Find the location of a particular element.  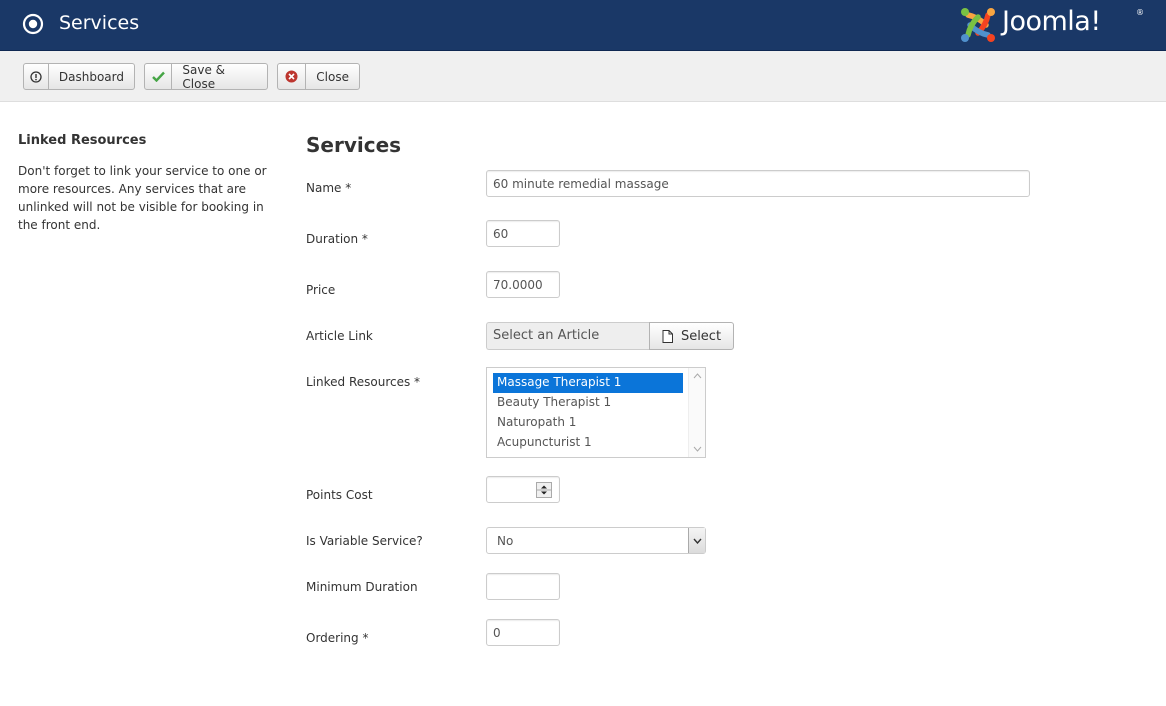

form-title: Services is located at coordinates (354, 145).